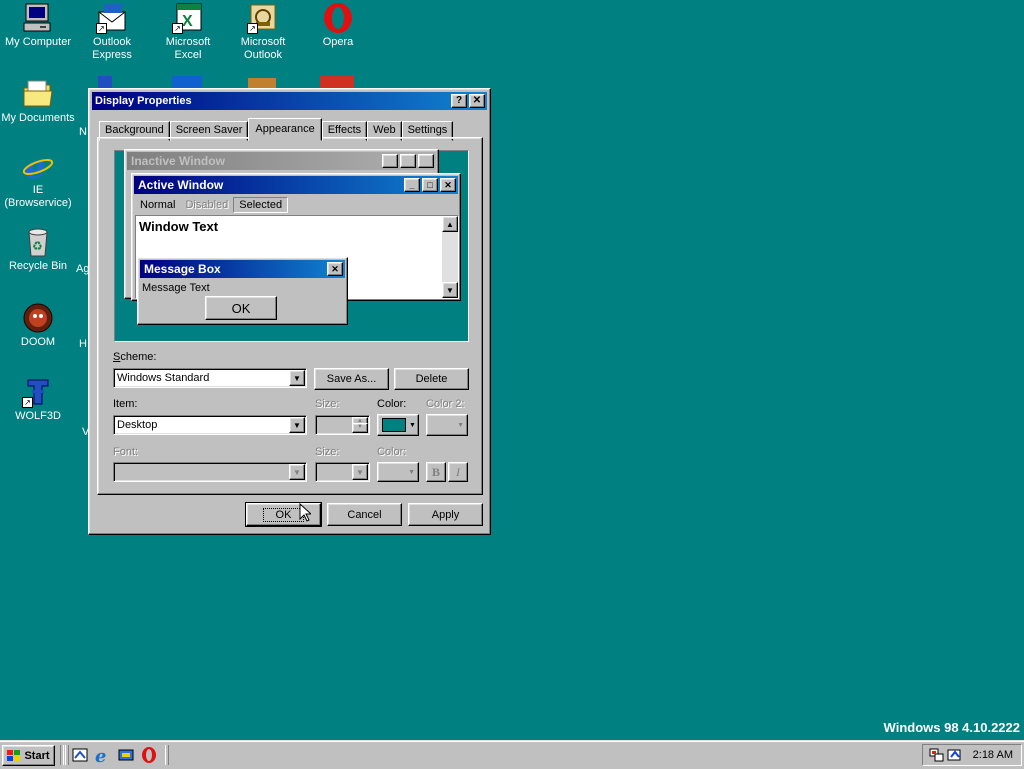 This screenshot has width=1024, height=769. What do you see at coordinates (241, 308) in the screenshot?
I see `preview-ok-button: OK` at bounding box center [241, 308].